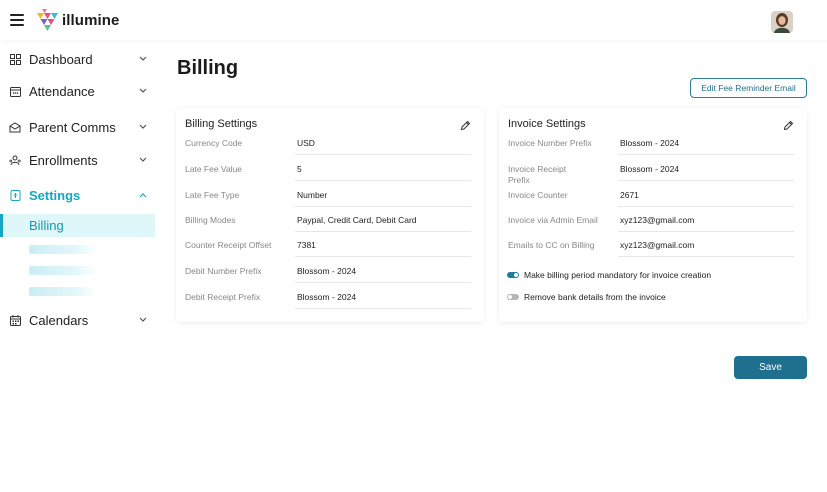  I want to click on edit-fee-reminder-email-button: Edit Fee Reminder Email, so click(748, 88).